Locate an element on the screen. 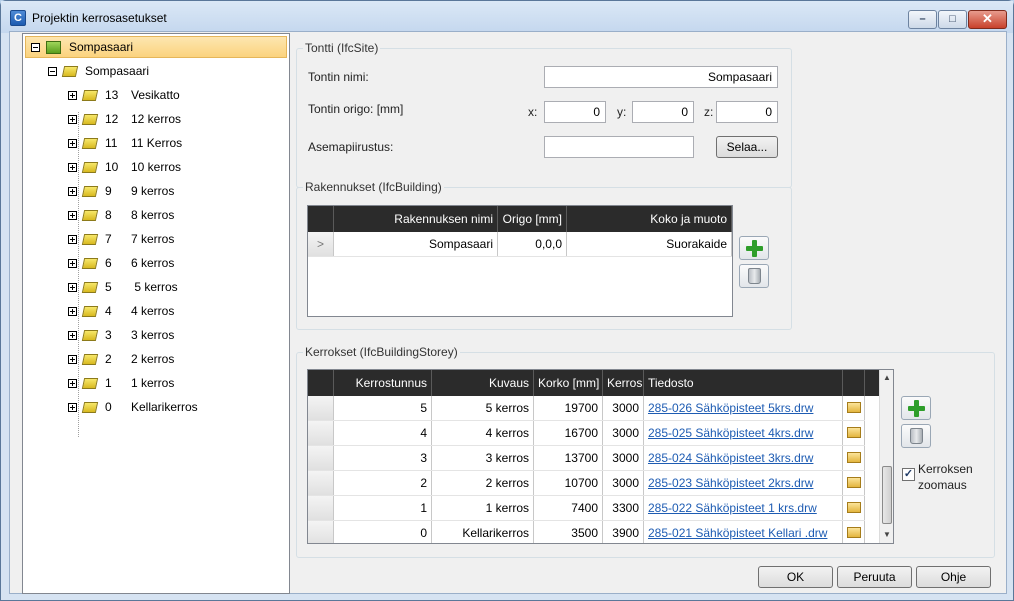 This screenshot has height=601, width=1014. building-name-cell: Sompasaari is located at coordinates (416, 244).